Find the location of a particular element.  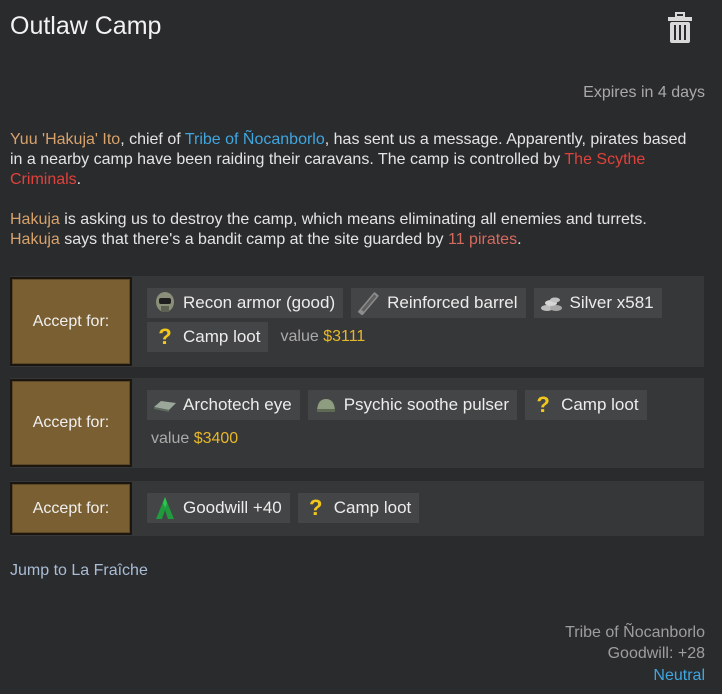

reward-value: value $3111 is located at coordinates (322, 337).